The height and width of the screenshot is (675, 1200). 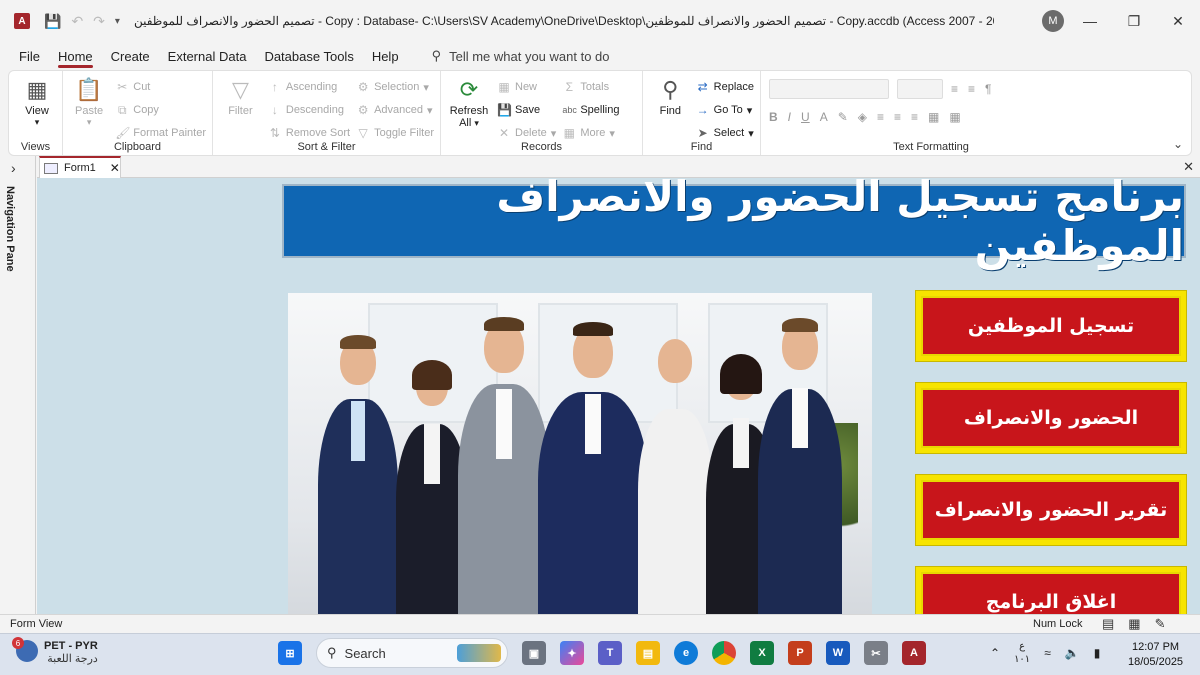 What do you see at coordinates (762, 653) in the screenshot?
I see `excel-icon: X` at bounding box center [762, 653].